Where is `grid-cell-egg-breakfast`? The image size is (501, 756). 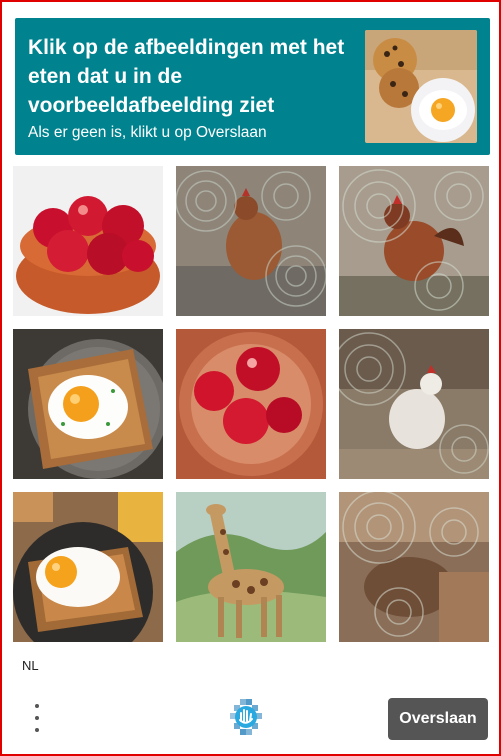
grid-cell-egg-breakfast is located at coordinates (88, 567).